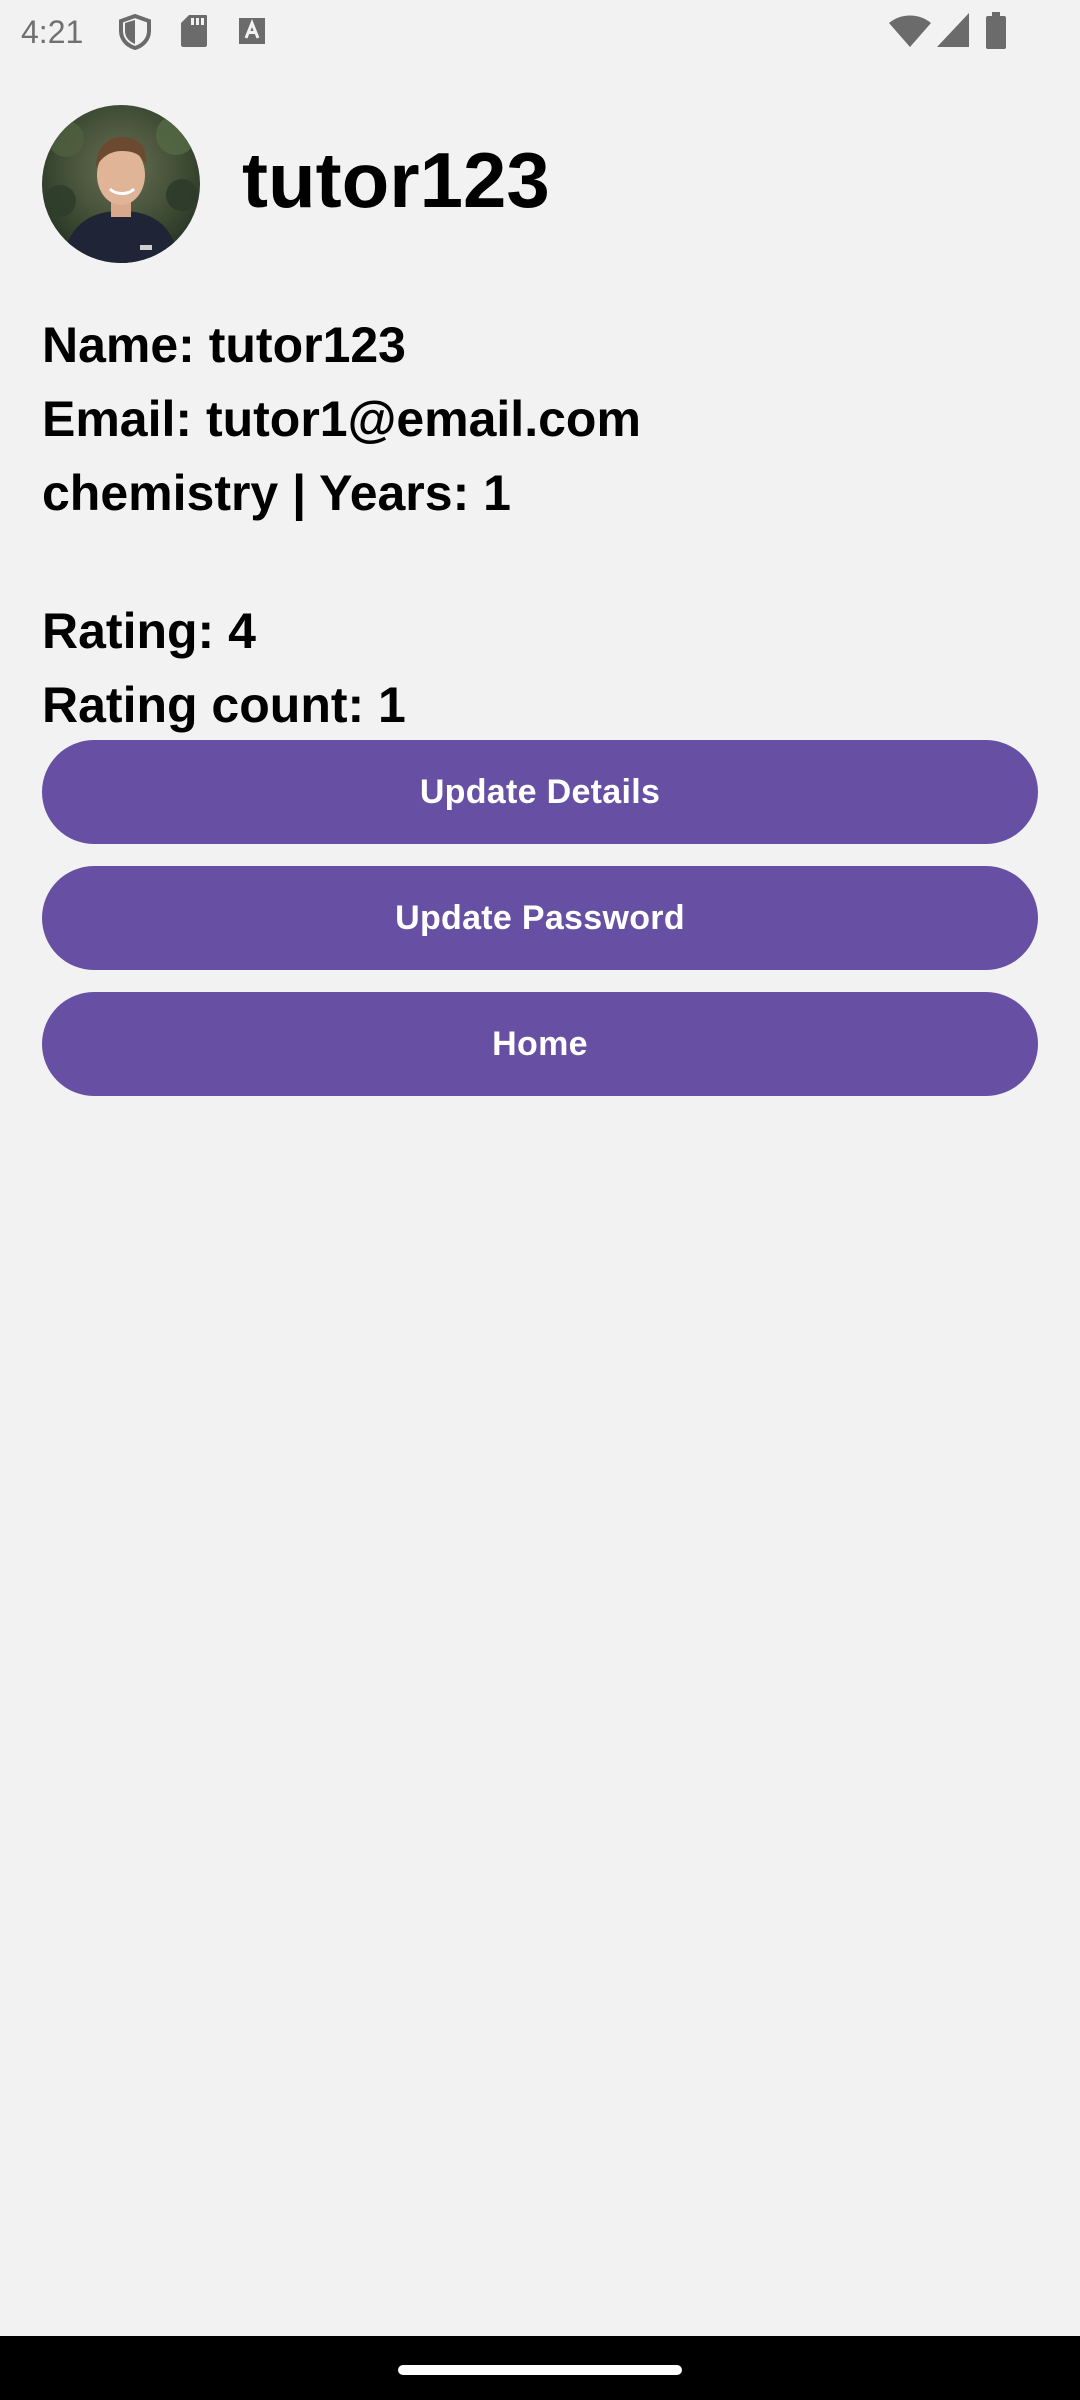  Describe the element at coordinates (252, 31) in the screenshot. I see `font-a-icon` at that location.